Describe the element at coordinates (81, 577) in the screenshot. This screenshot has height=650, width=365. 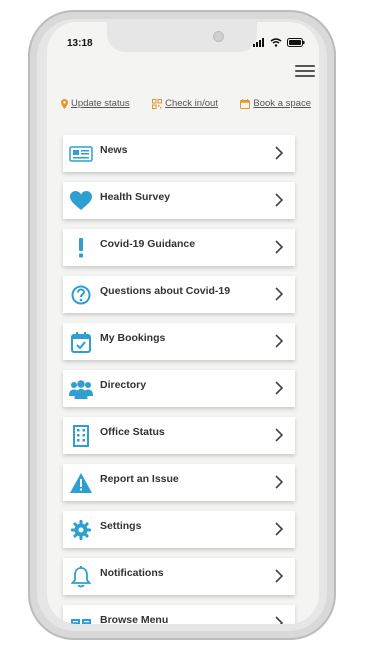
I see `bell-icon` at that location.